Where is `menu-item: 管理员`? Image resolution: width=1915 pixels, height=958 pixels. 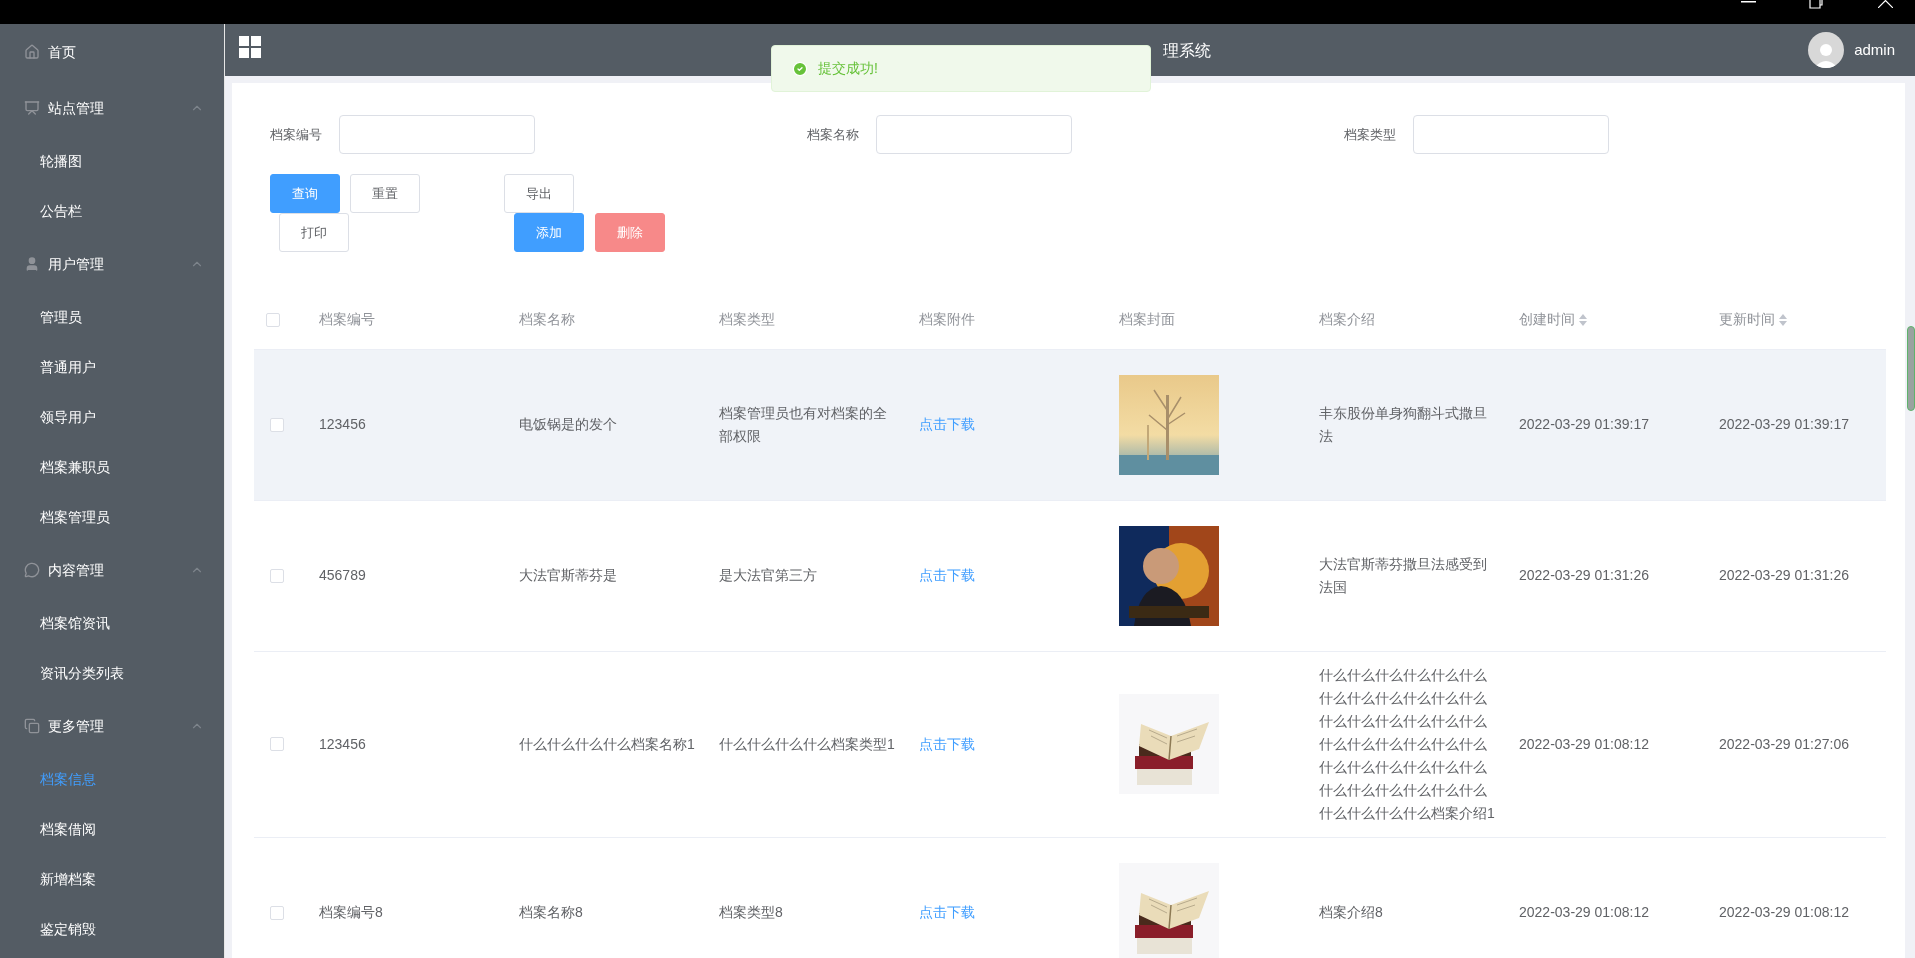 menu-item: 管理员 is located at coordinates (112, 317).